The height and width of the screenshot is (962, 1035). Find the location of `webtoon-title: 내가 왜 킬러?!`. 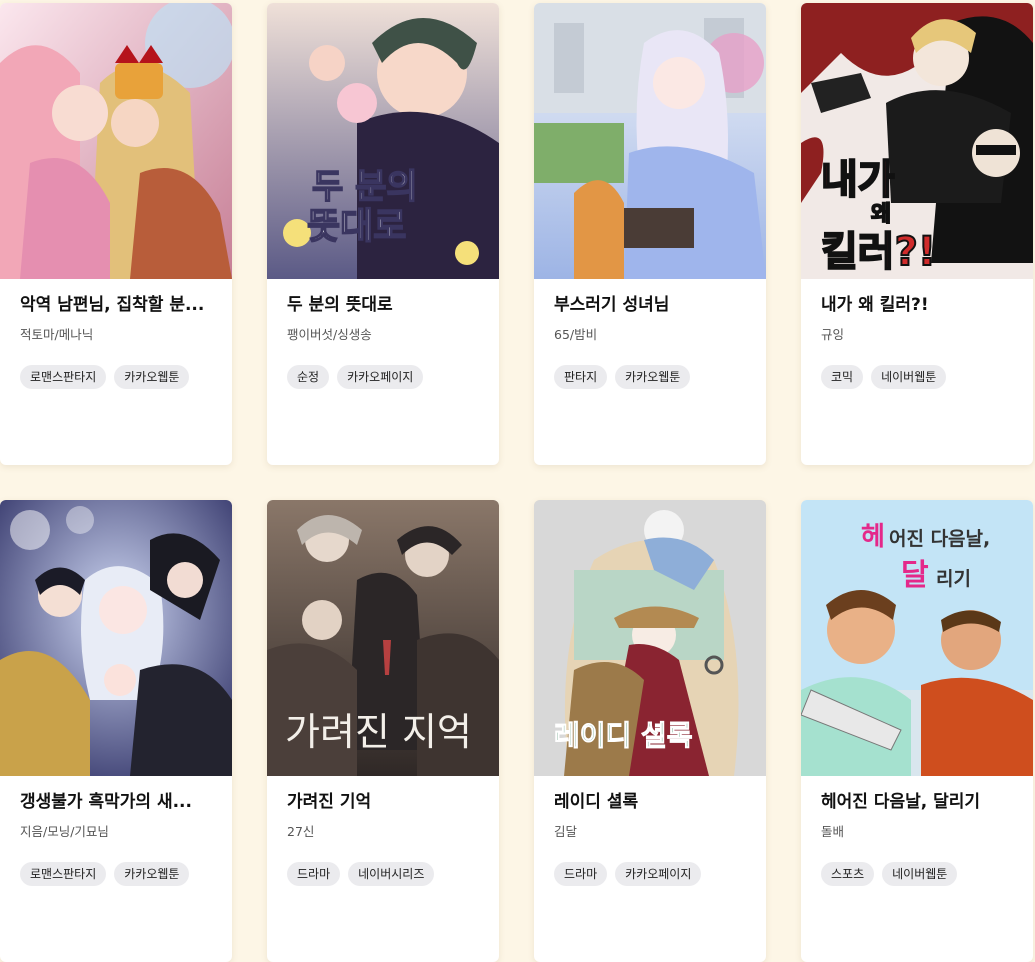

webtoon-title: 내가 왜 킬러?! is located at coordinates (917, 305).